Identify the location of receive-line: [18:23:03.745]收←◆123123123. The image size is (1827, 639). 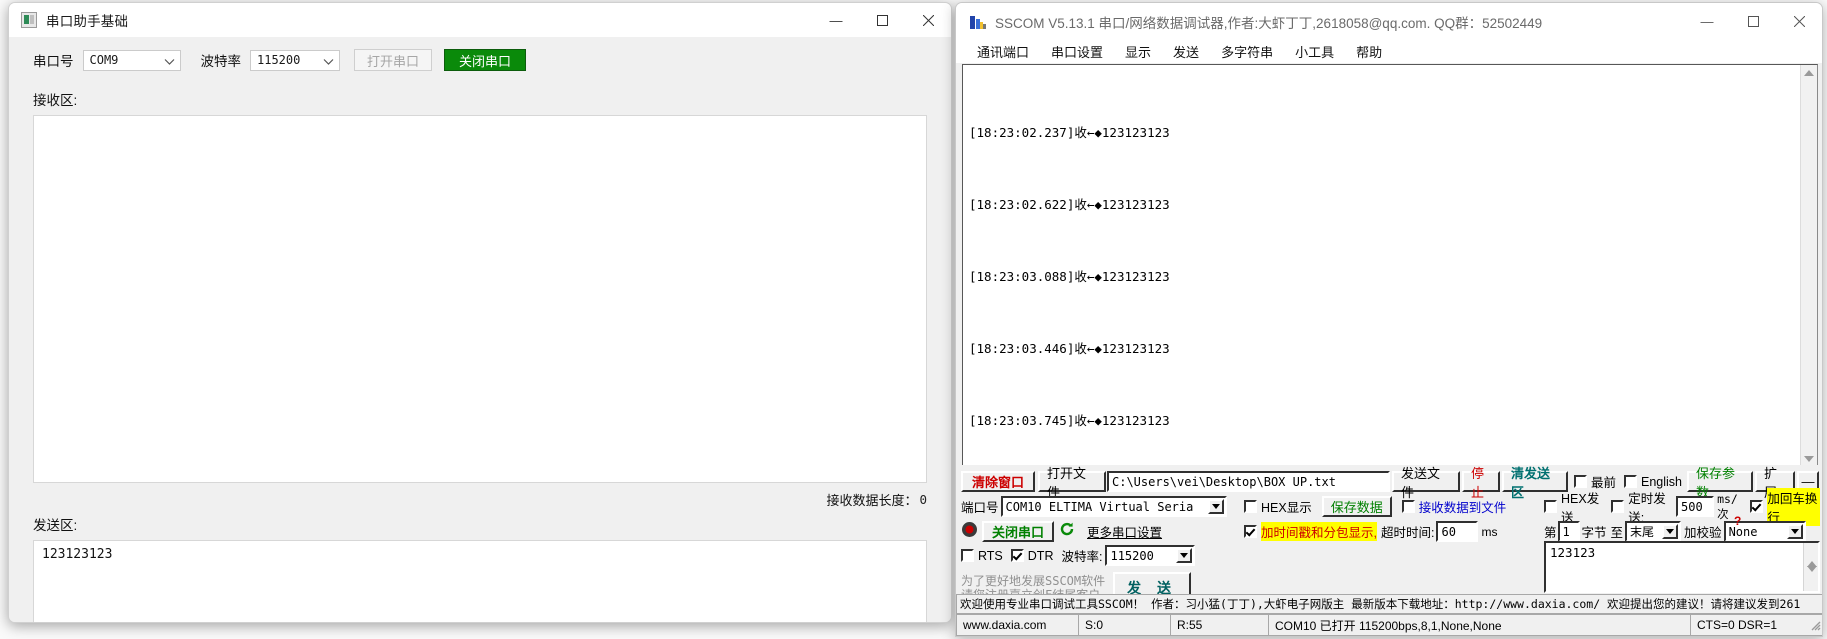
(1069, 420).